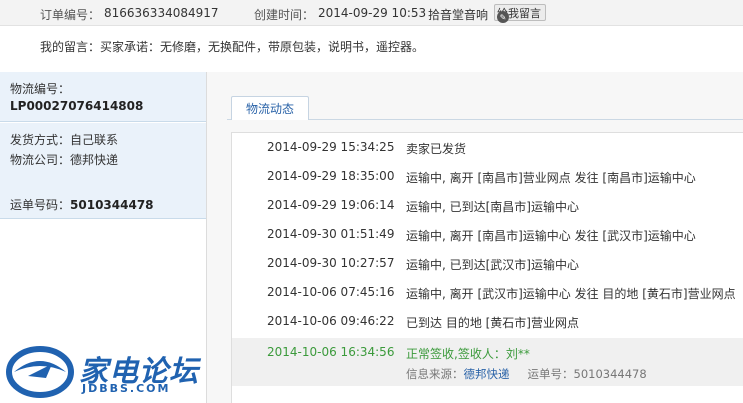  Describe the element at coordinates (435, 374) in the screenshot. I see `source-label: 信息来源：` at that location.